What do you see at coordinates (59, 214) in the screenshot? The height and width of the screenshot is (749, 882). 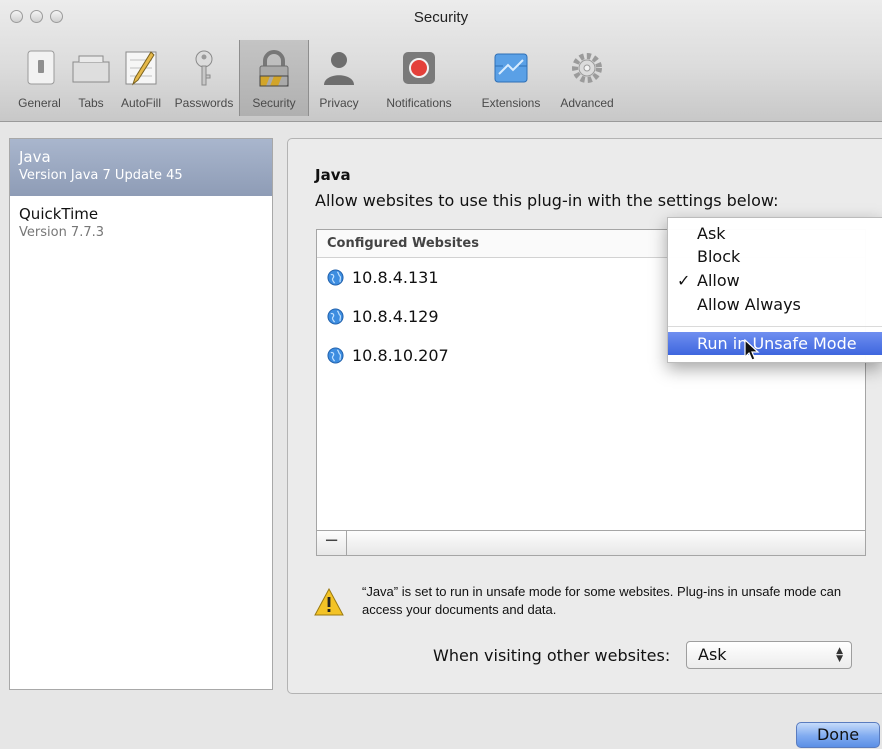 I see `plugin-name: QuickTime` at bounding box center [59, 214].